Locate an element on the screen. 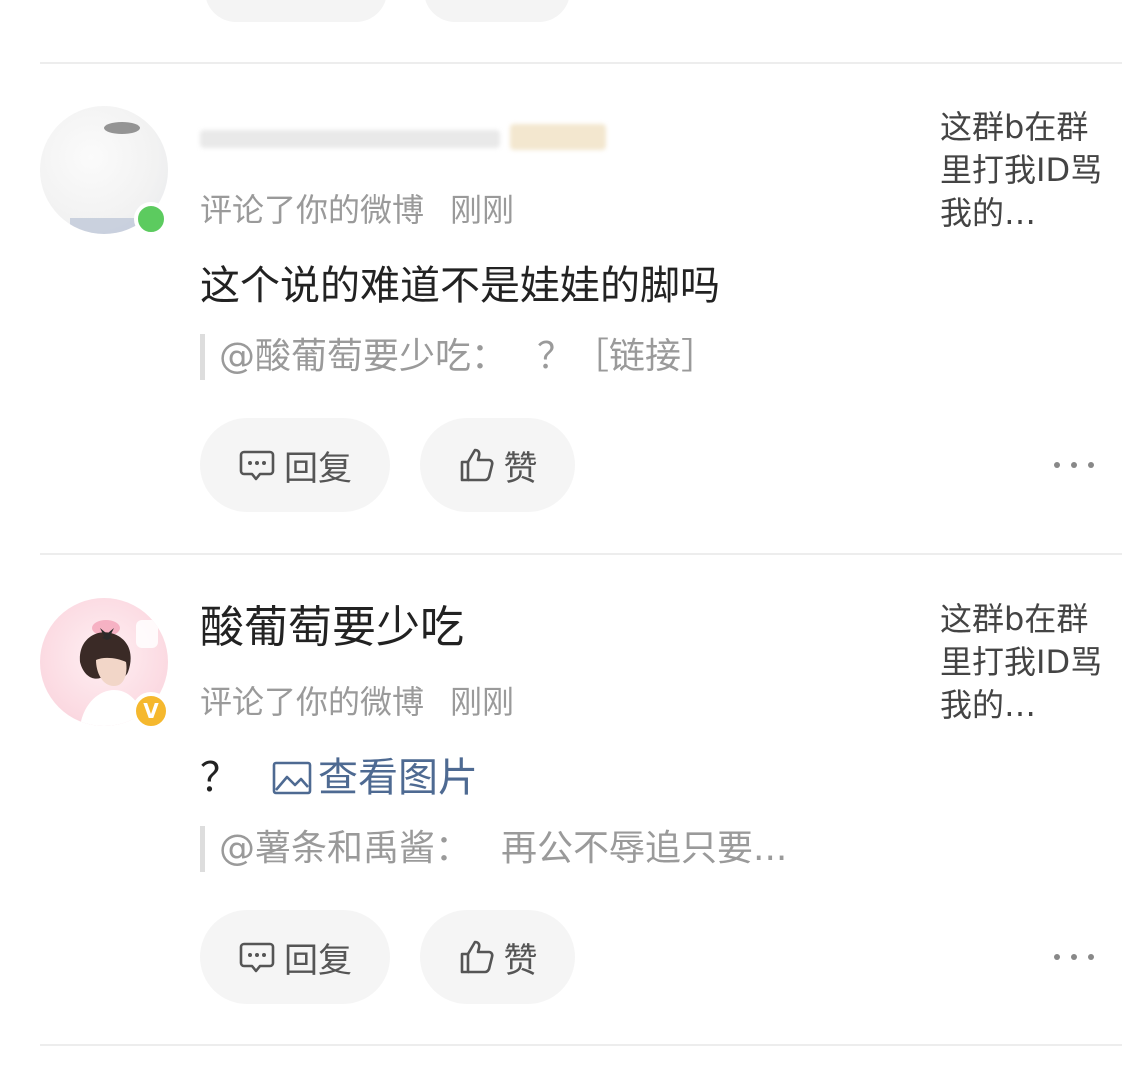  quote-prefix: @薯条和禹酱： is located at coordinates (345, 848).